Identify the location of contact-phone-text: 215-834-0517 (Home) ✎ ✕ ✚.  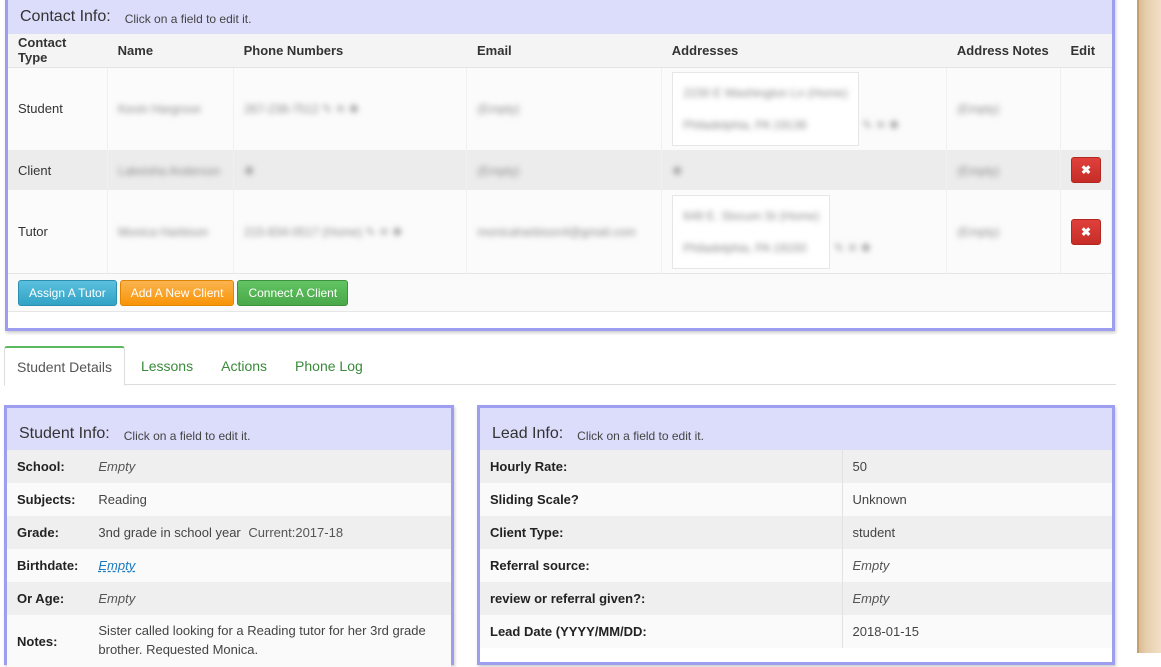
(323, 232).